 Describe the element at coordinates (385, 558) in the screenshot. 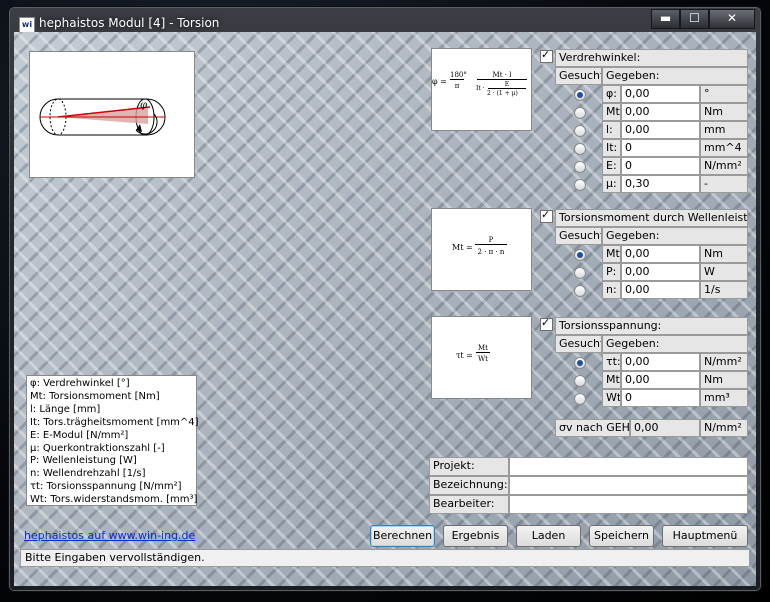

I see `status-bar: Bitte Eingaben vervollständigen.` at that location.